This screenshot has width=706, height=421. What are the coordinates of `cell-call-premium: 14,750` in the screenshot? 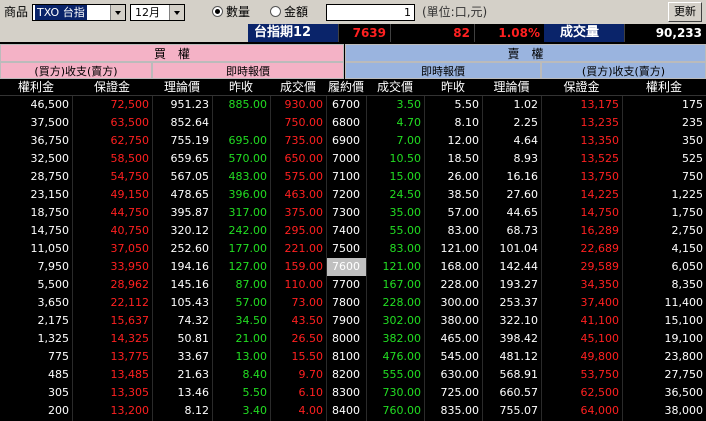 It's located at (36, 231).